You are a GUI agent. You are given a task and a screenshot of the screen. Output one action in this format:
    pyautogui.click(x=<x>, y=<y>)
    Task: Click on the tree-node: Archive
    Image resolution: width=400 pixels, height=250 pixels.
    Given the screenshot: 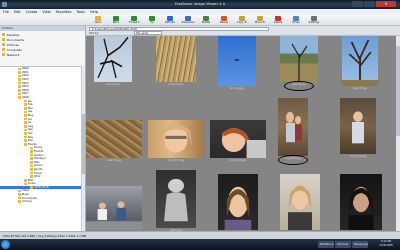 What is the action you would take?
    pyautogui.click(x=42, y=202)
    